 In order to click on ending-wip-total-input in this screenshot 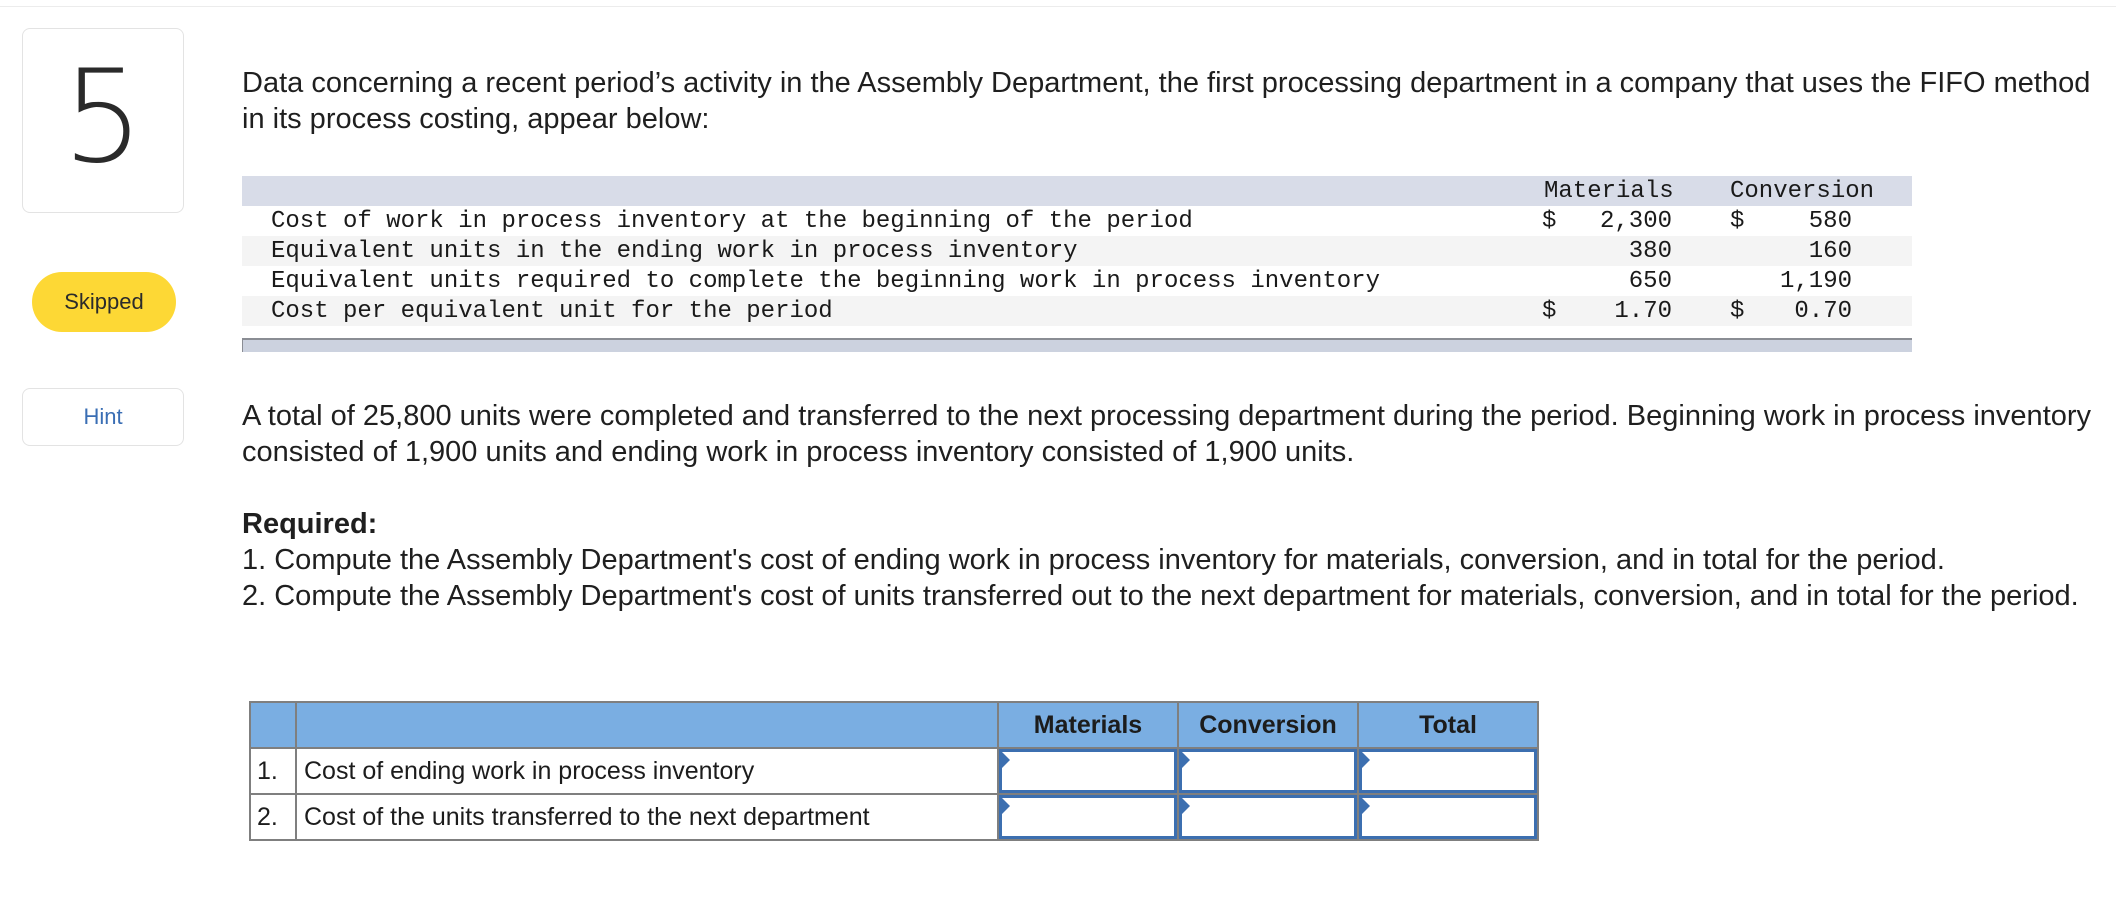, I will do `click(1448, 771)`.